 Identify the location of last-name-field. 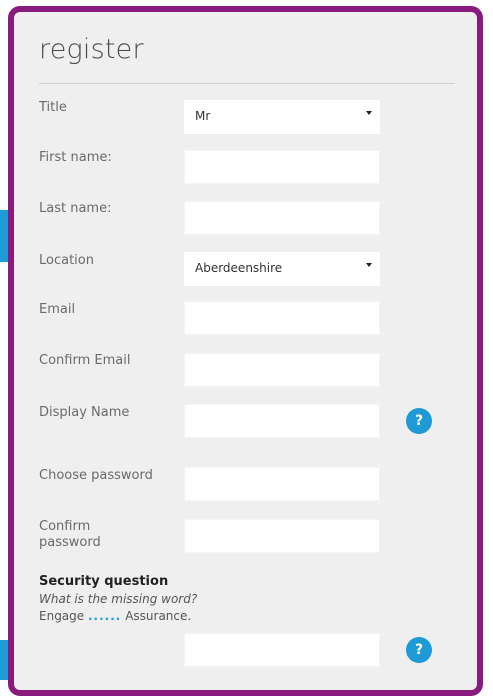
(282, 218).